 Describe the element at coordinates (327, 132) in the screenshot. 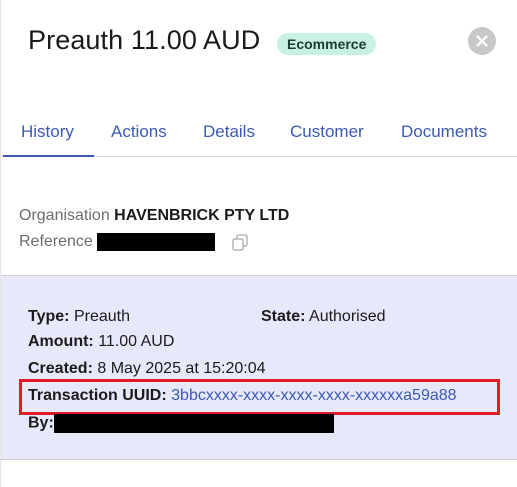

I see `tab-customer: Customer` at that location.